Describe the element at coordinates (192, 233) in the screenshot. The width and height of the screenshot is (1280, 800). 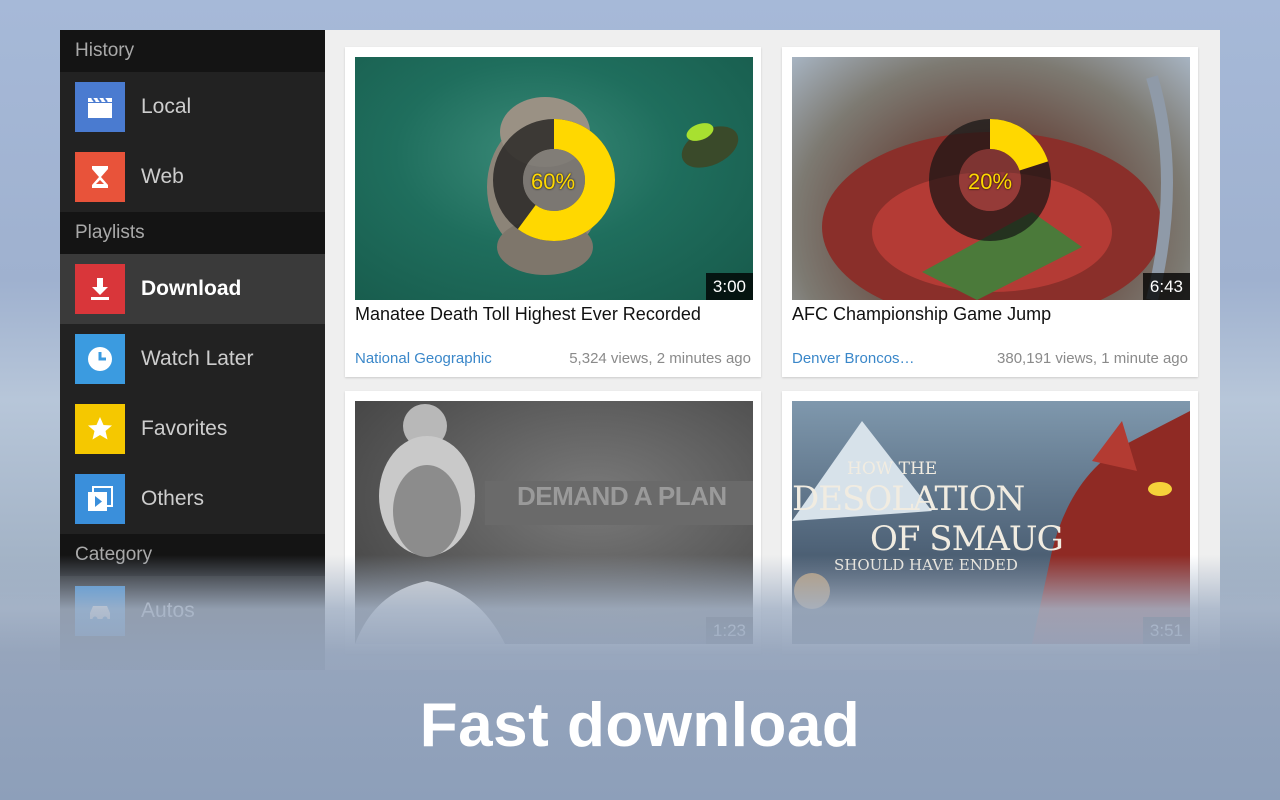
I see `playlists-header: Playlists` at that location.